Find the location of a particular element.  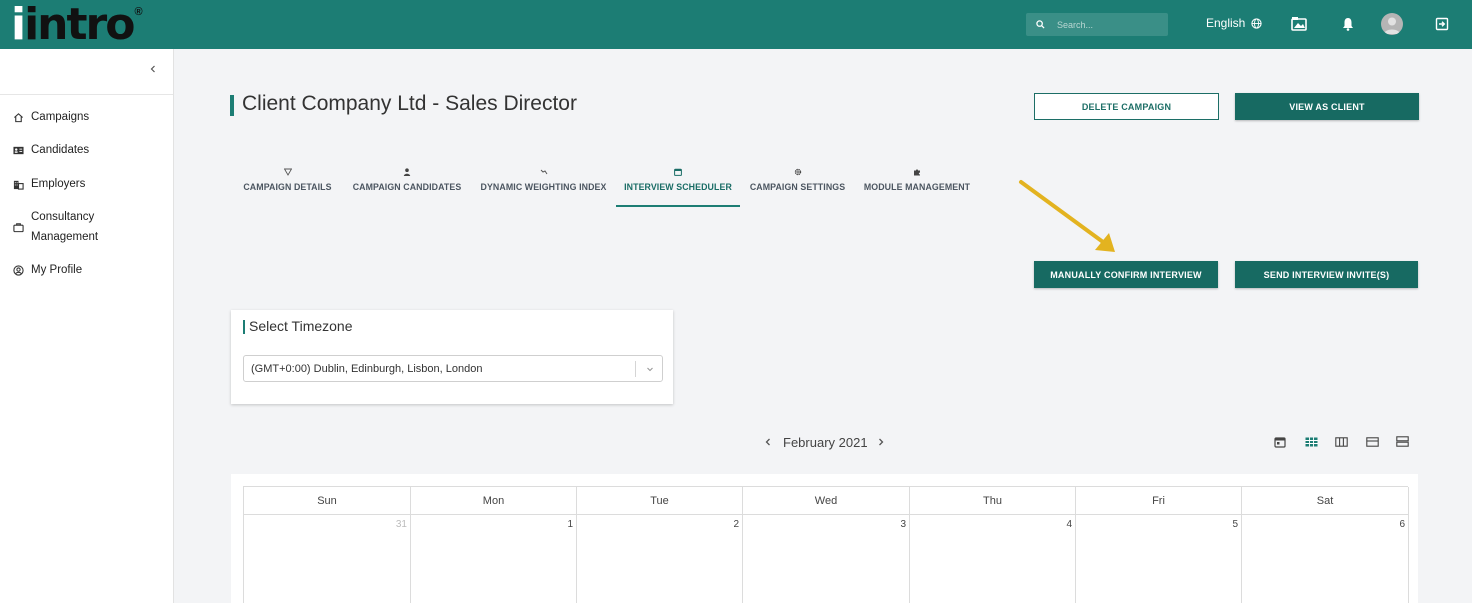

tab-dynamic-weighting-index: DYNAMIC WEIGHTING INDEX is located at coordinates (543, 188).